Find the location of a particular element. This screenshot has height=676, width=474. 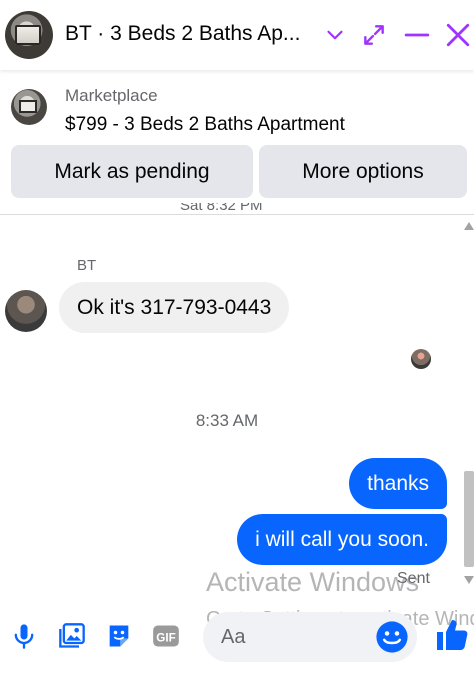

sticker-icon is located at coordinates (119, 636).